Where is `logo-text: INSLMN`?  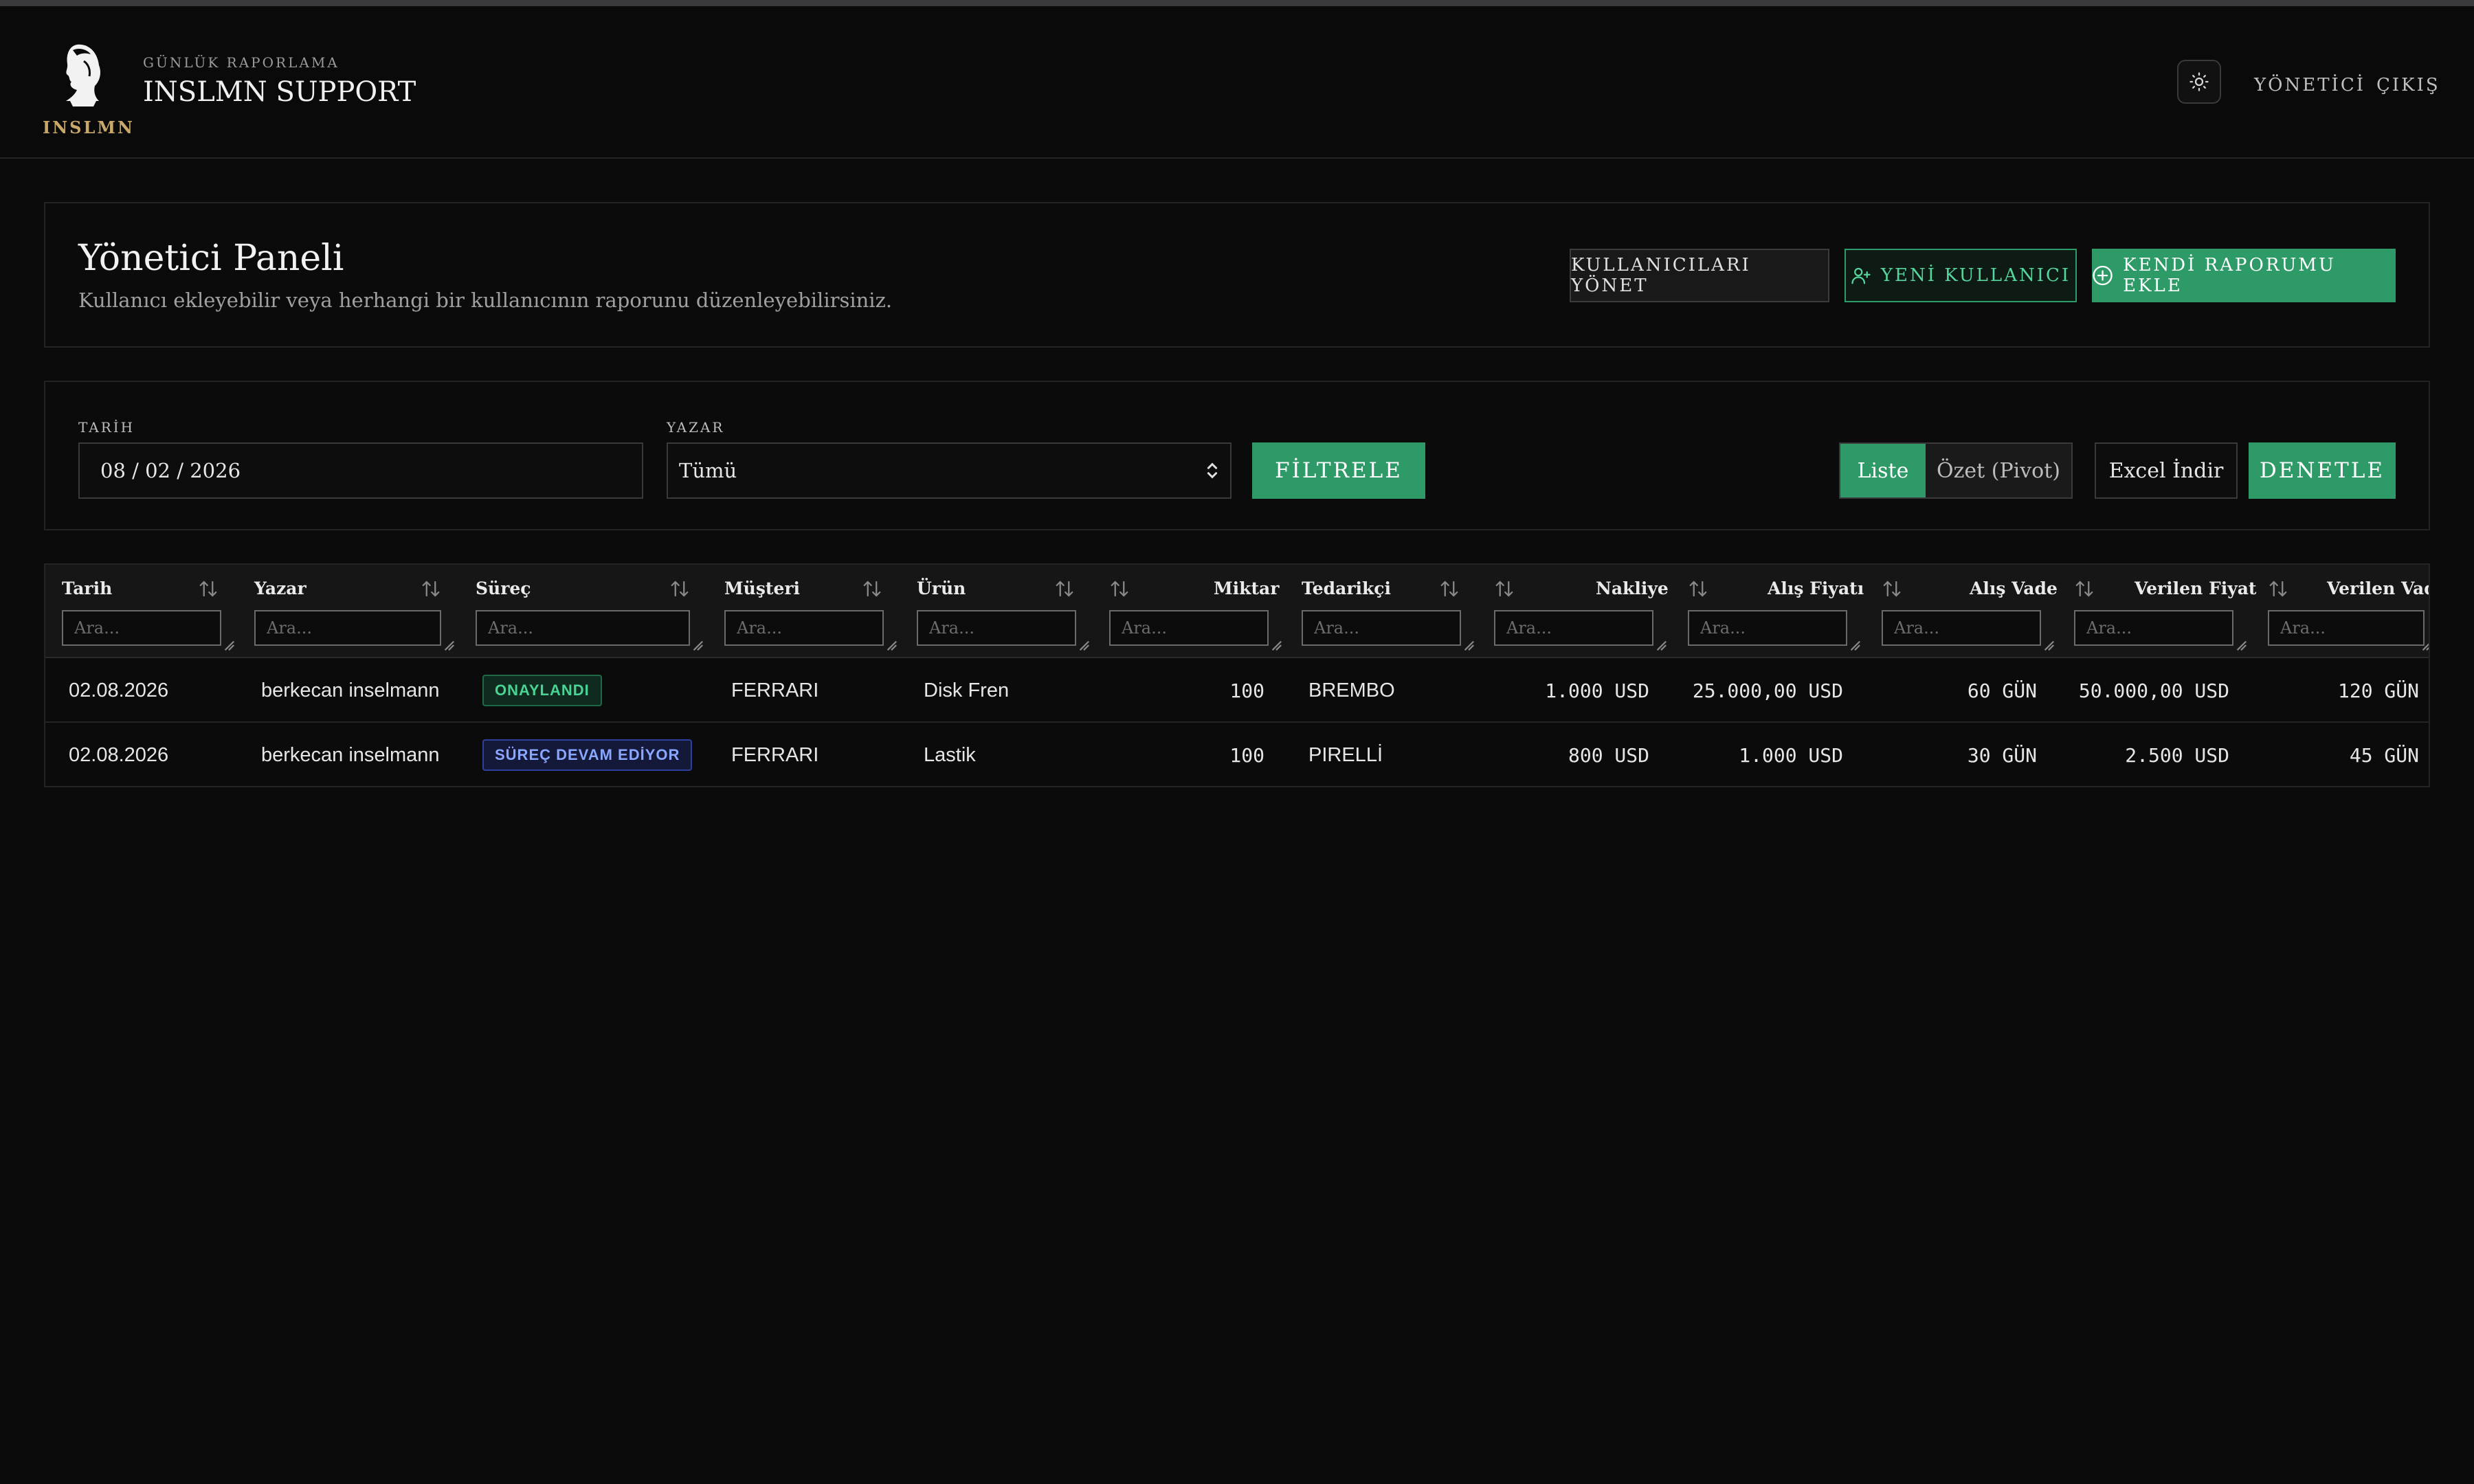
logo-text: INSLMN is located at coordinates (89, 127).